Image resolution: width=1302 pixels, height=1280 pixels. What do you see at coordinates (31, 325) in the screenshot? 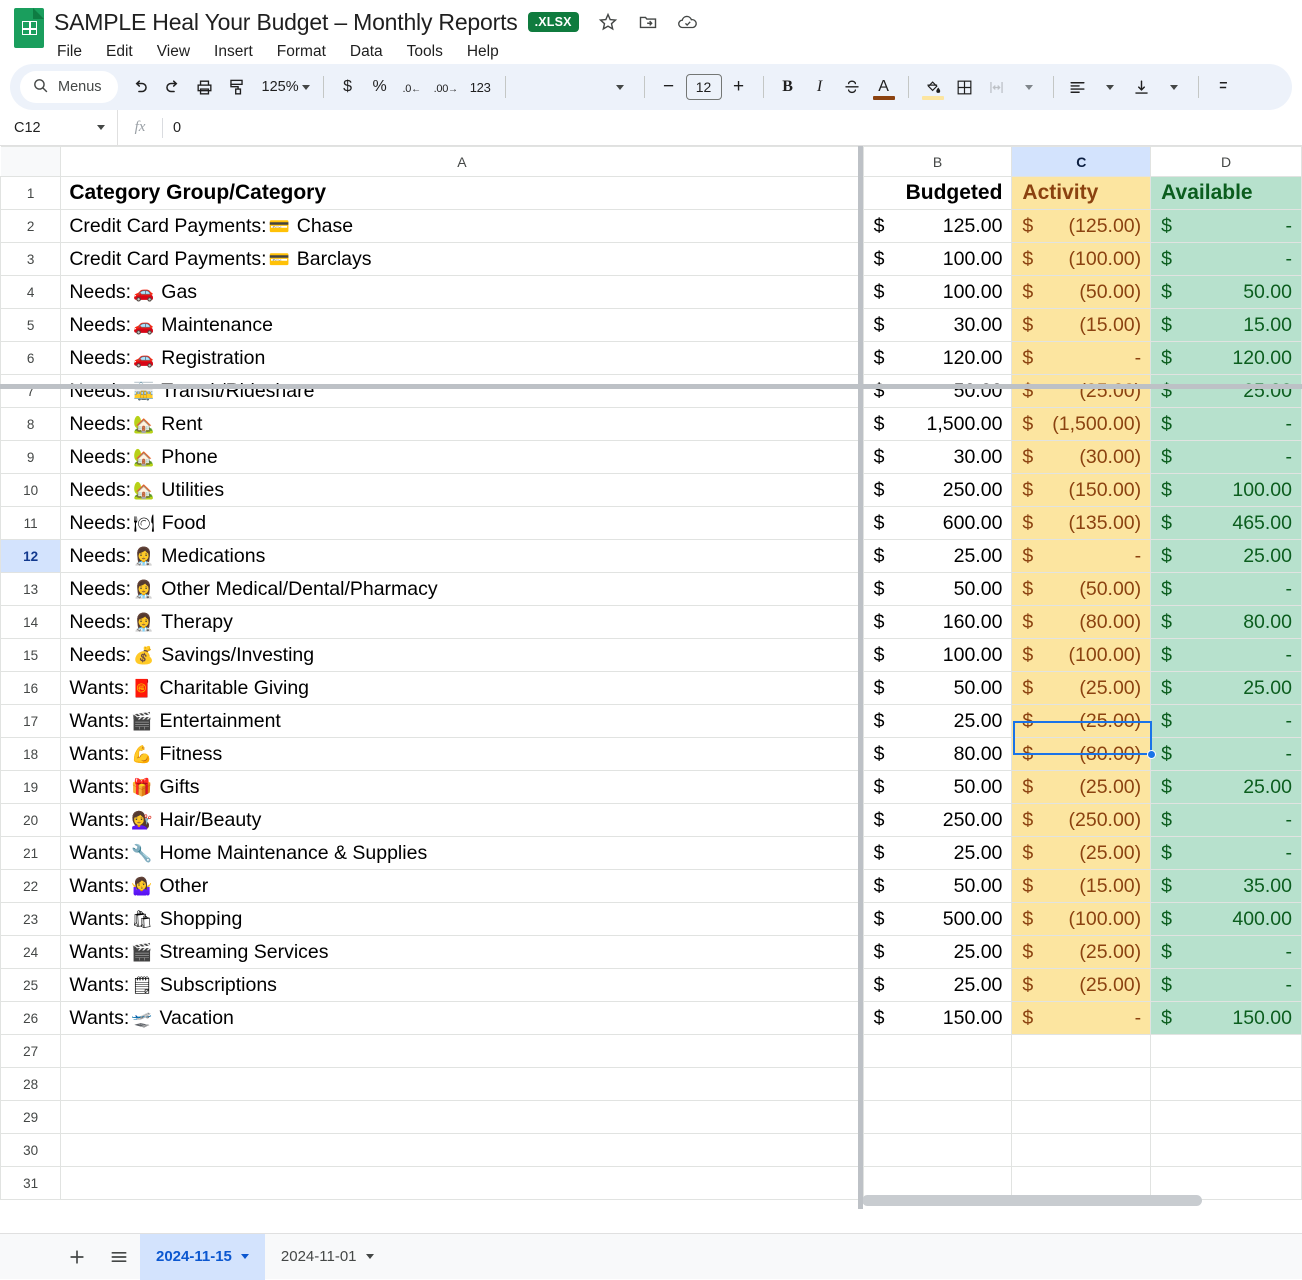
I see `row-header-5: 5` at bounding box center [31, 325].